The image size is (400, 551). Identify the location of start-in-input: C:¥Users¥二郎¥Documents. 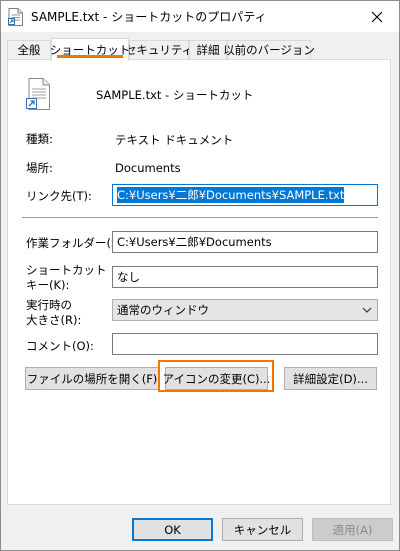
(245, 242).